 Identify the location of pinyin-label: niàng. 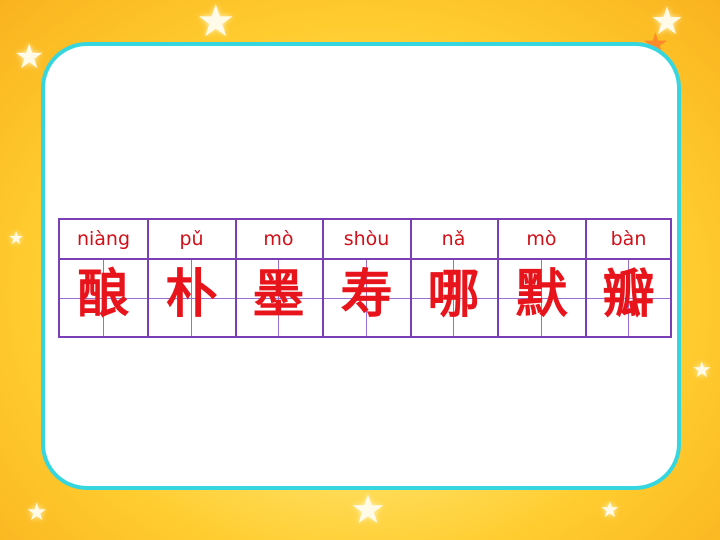
(103, 239).